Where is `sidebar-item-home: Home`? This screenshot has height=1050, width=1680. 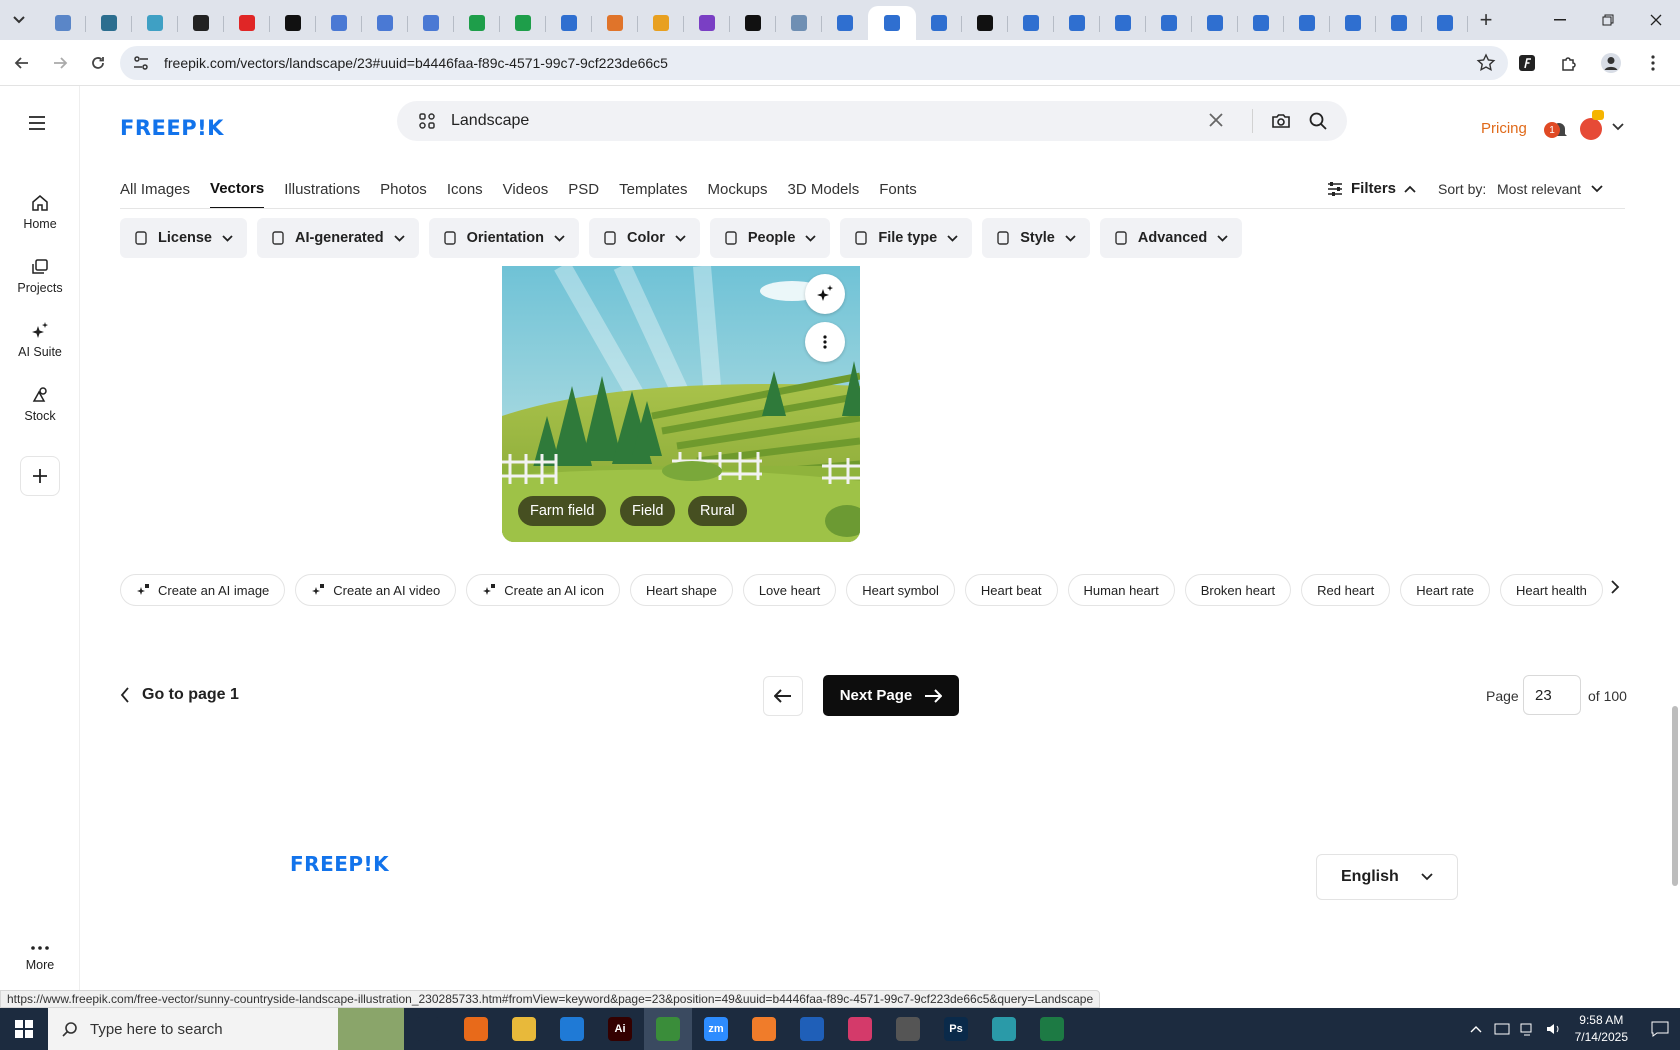 sidebar-item-home: Home is located at coordinates (40, 212).